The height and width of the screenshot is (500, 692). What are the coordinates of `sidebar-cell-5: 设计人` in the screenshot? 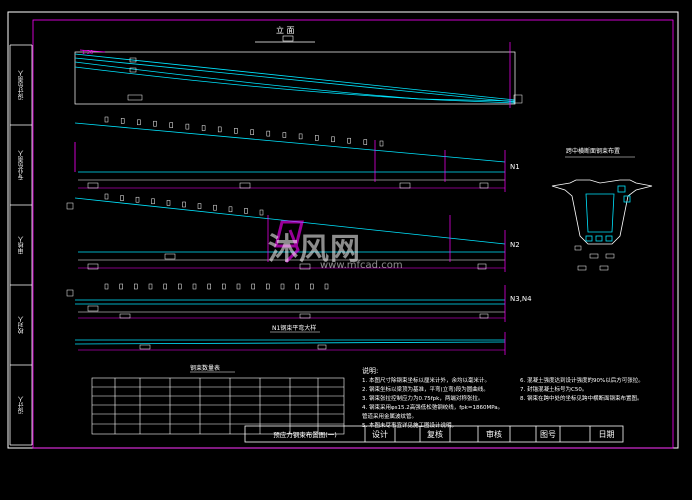 It's located at (21, 405).